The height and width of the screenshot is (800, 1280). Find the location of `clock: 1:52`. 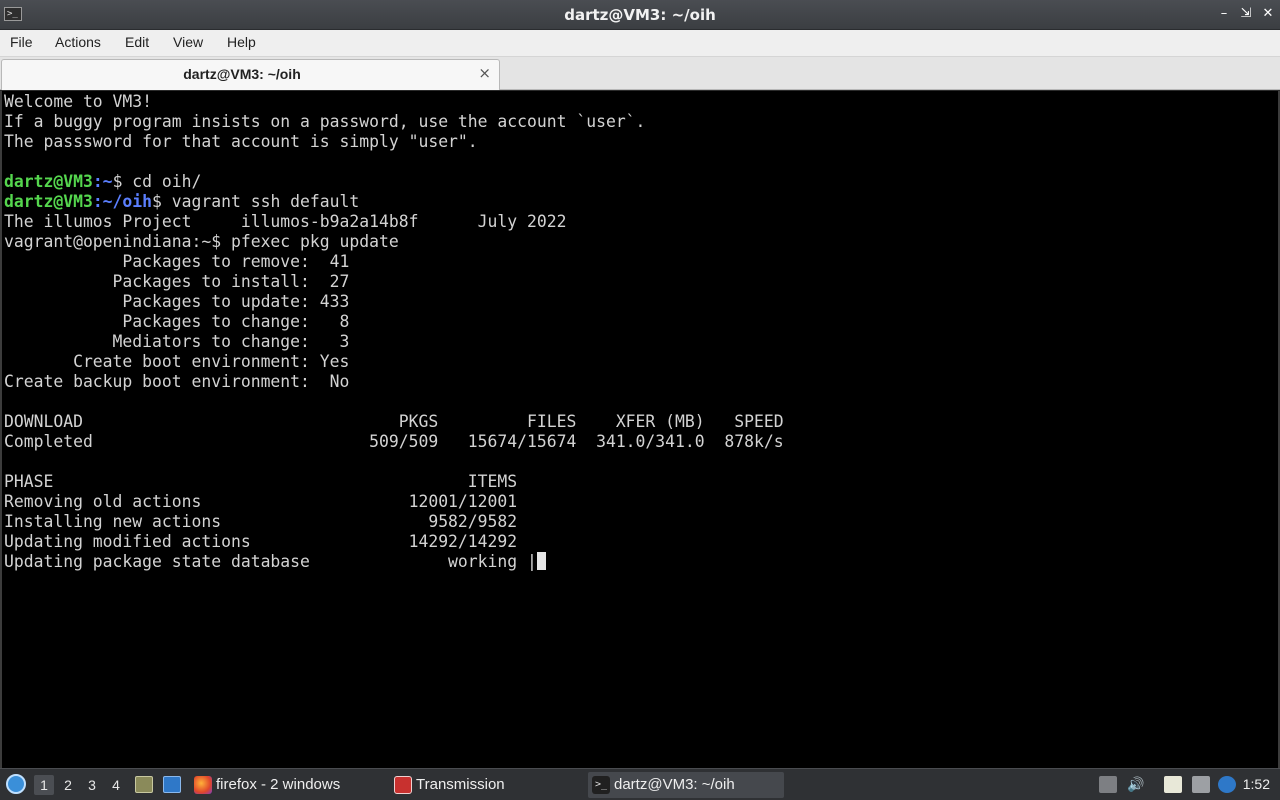

clock: 1:52 is located at coordinates (1256, 784).